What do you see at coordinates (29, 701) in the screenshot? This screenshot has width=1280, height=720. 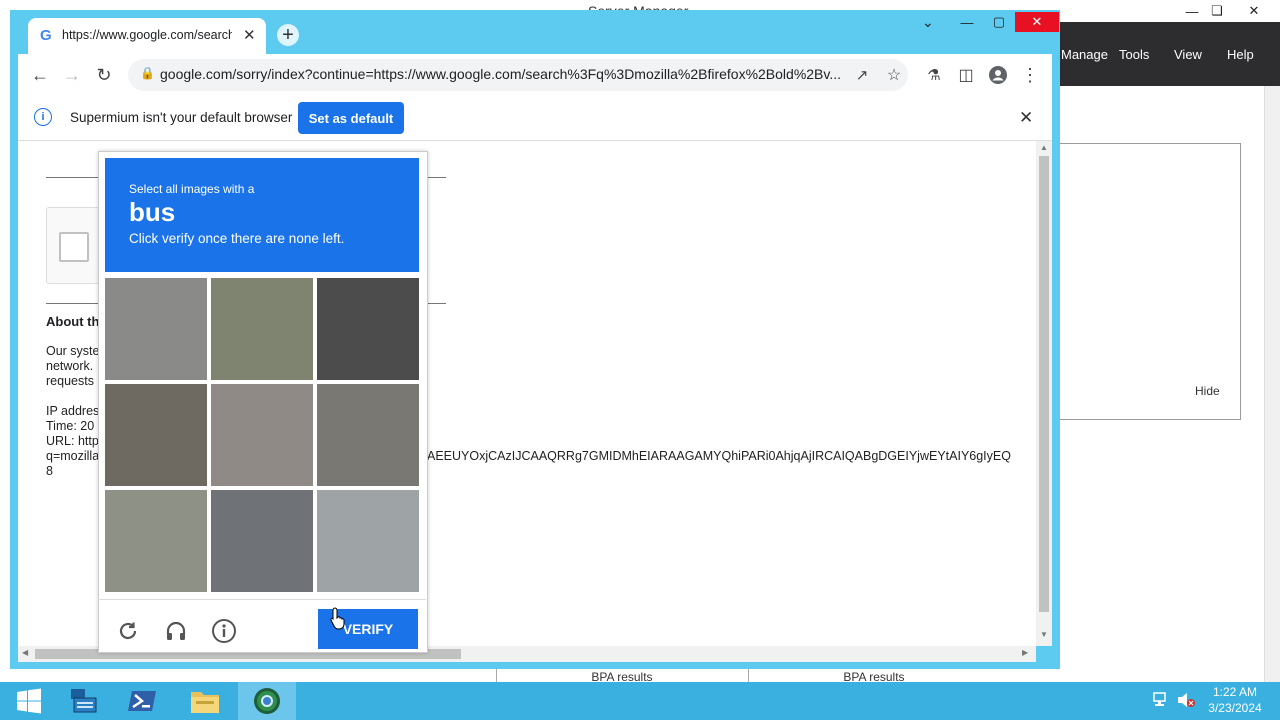 I see `start-button` at bounding box center [29, 701].